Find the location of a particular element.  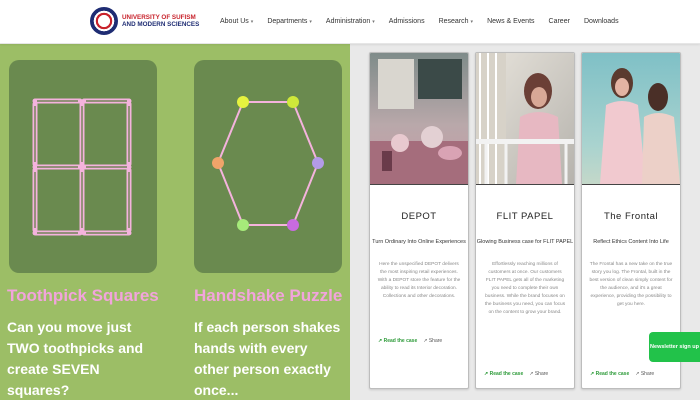

case-title: The Frontal is located at coordinates (631, 216).